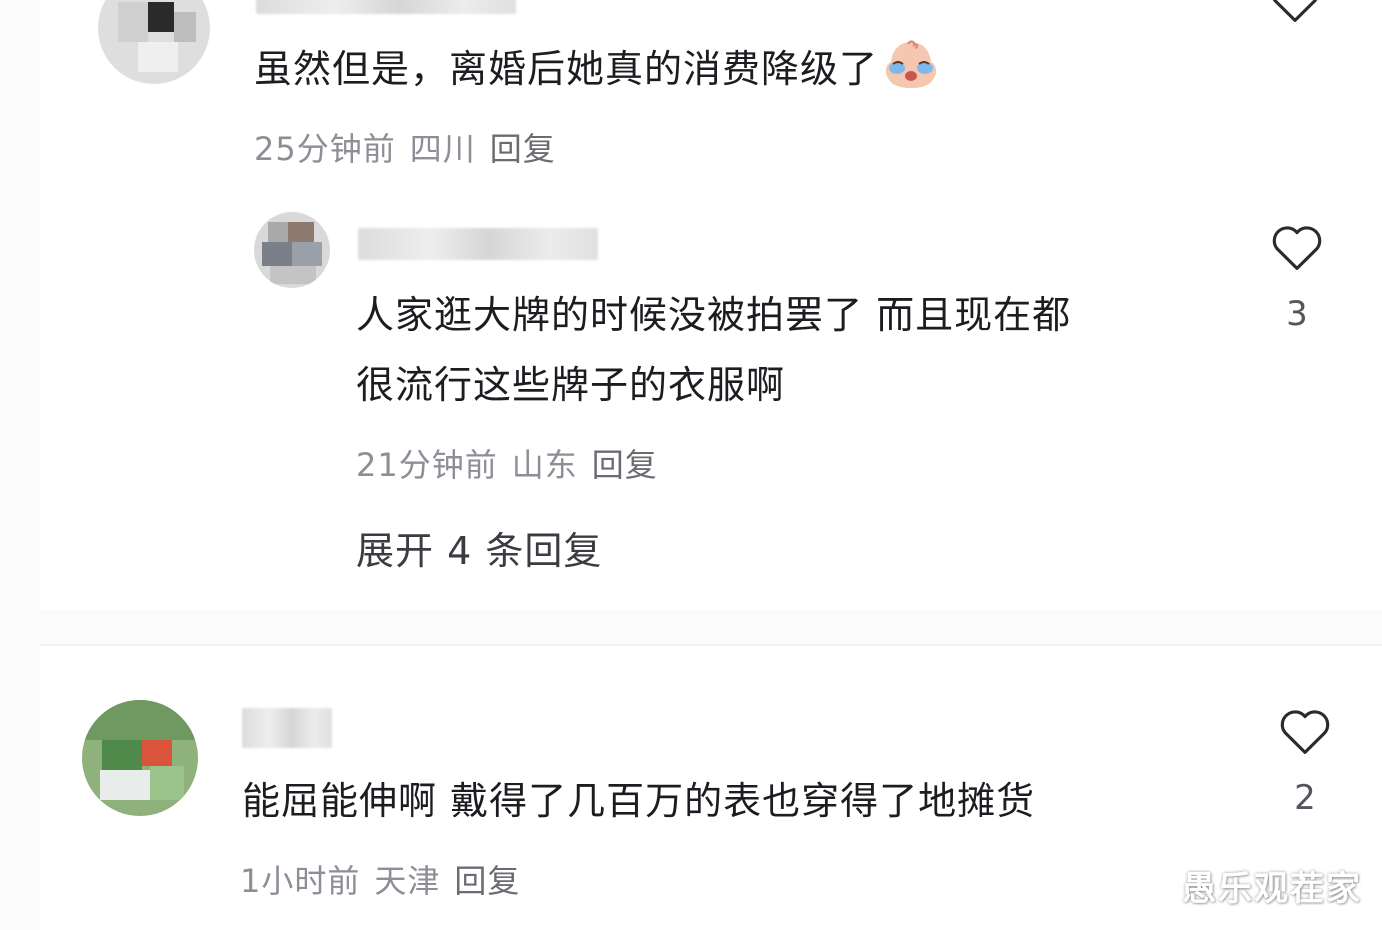 The width and height of the screenshot is (1382, 930). Describe the element at coordinates (639, 801) in the screenshot. I see `comment-text: 能屈能伸啊 戴得了几百万的表也穿得了地摊货` at that location.